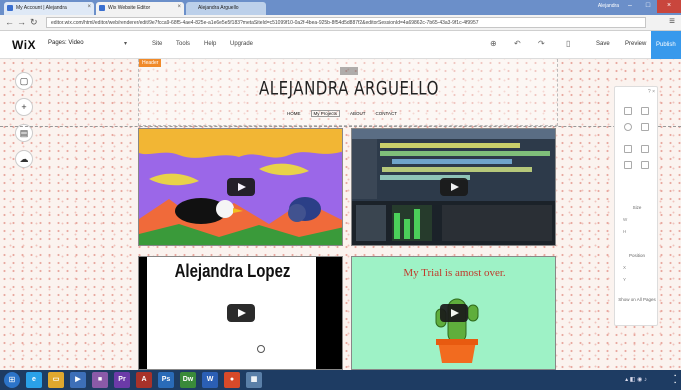  I want to click on tab-label: Alejandra Arguello, so click(218, 8).